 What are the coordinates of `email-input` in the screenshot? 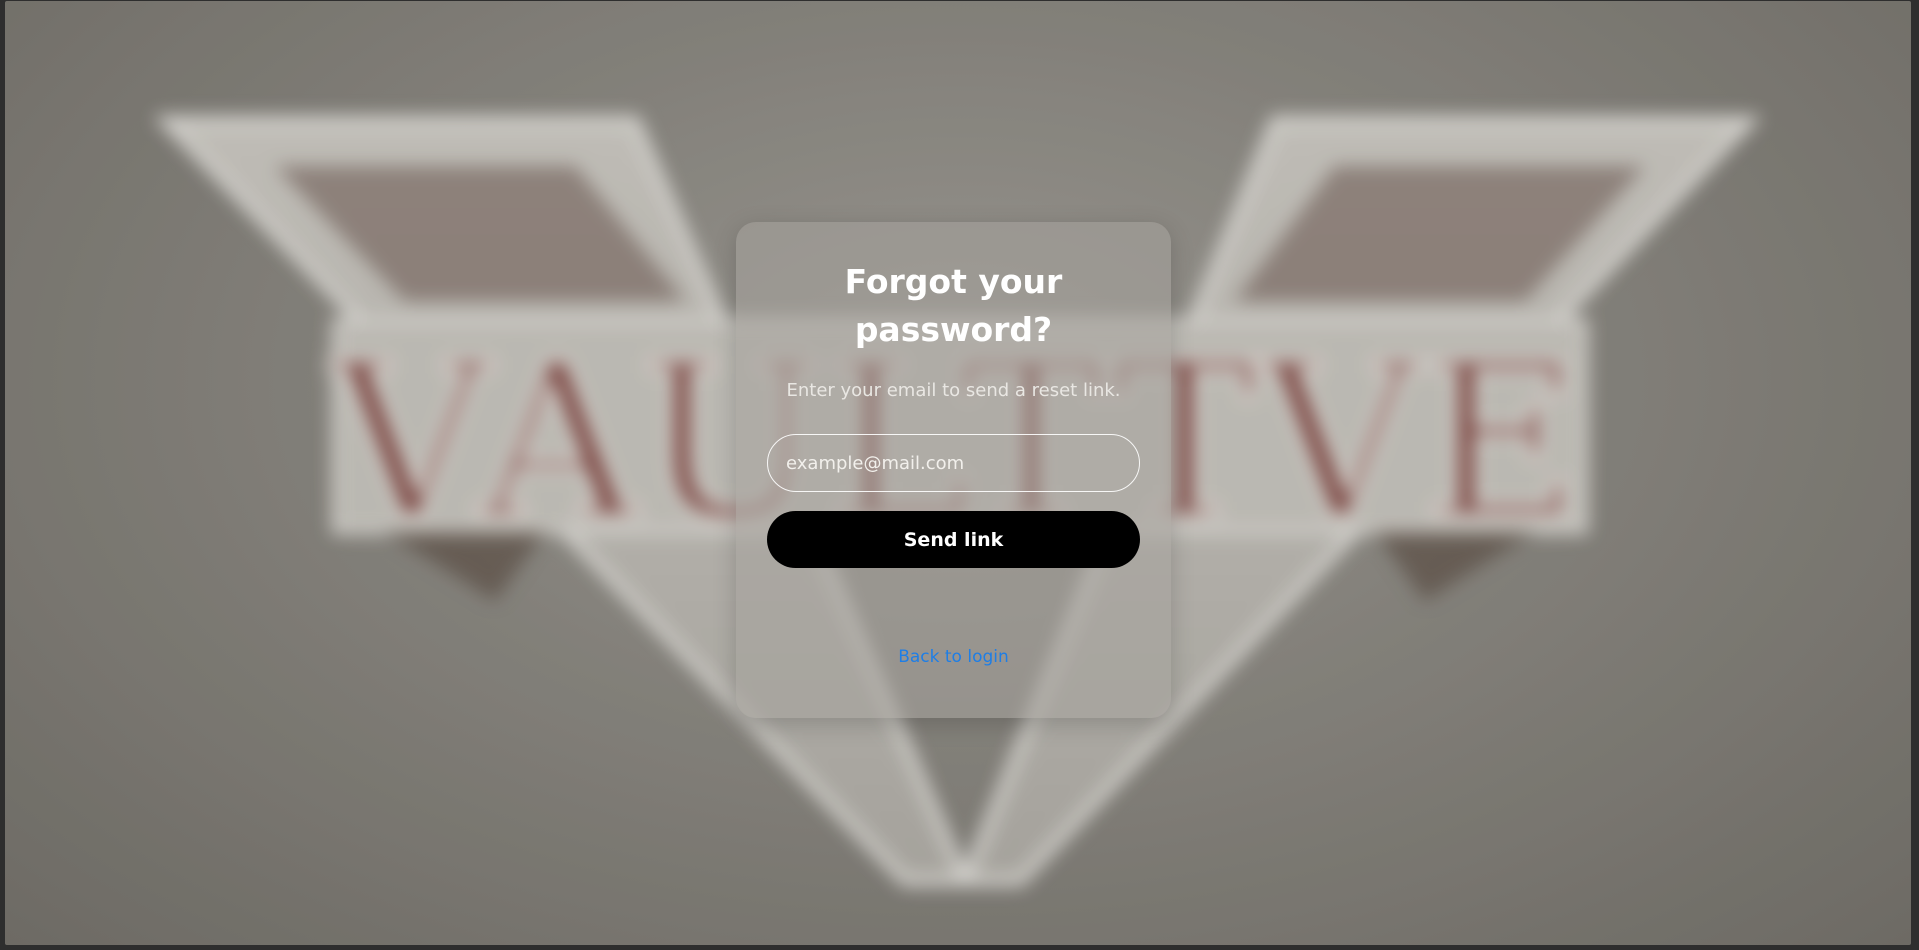 It's located at (953, 463).